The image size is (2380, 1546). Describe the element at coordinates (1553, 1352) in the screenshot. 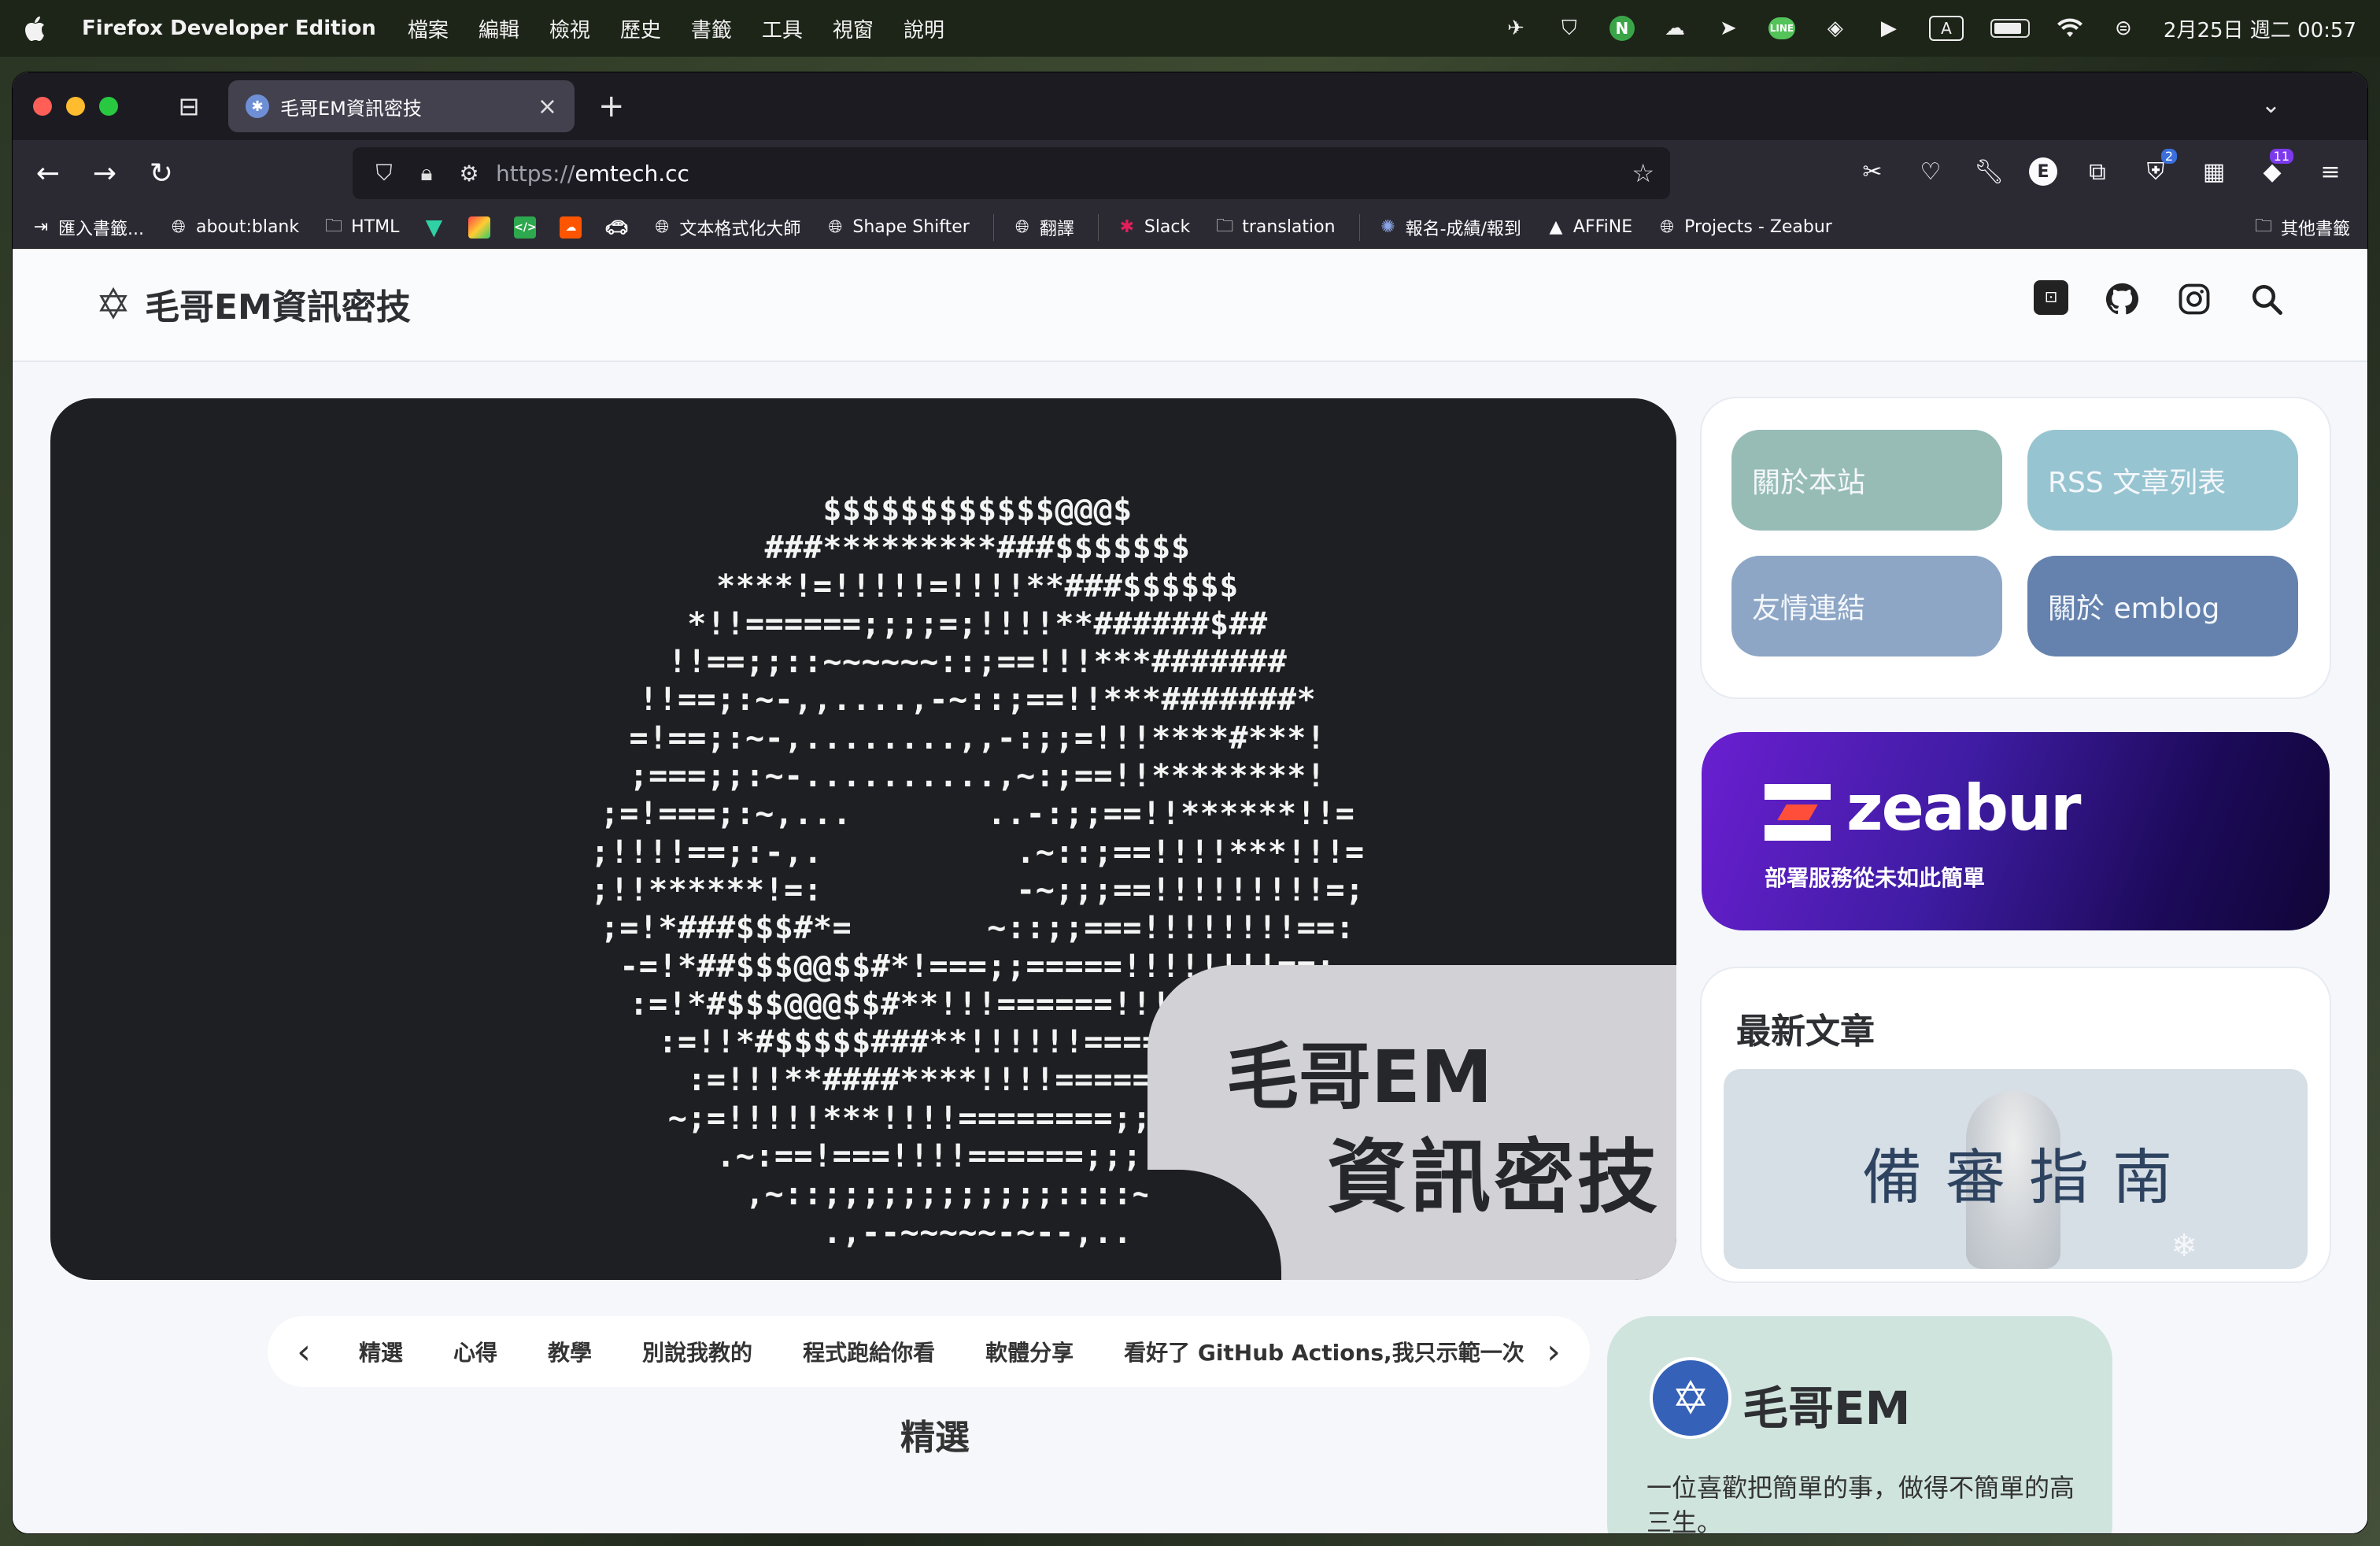

I see `chevron-right-icon: ›` at that location.